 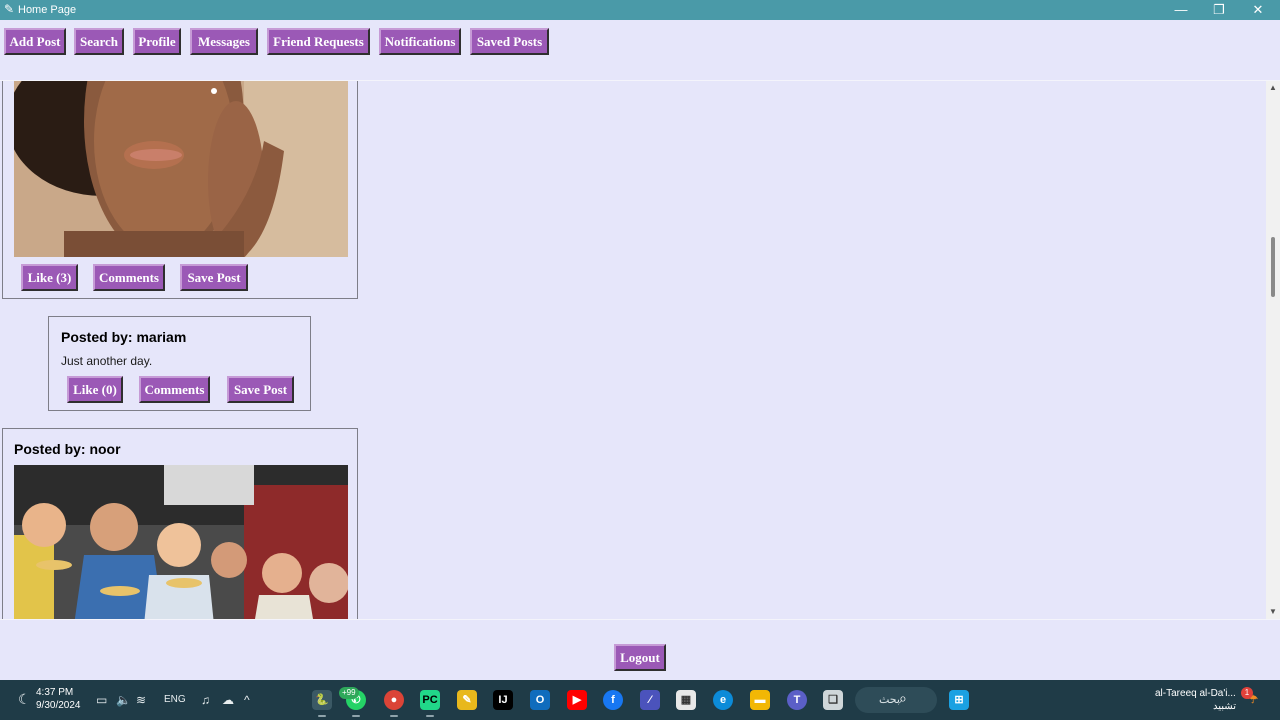 What do you see at coordinates (1273, 612) in the screenshot?
I see `scroll-down-icon: ▼` at bounding box center [1273, 612].